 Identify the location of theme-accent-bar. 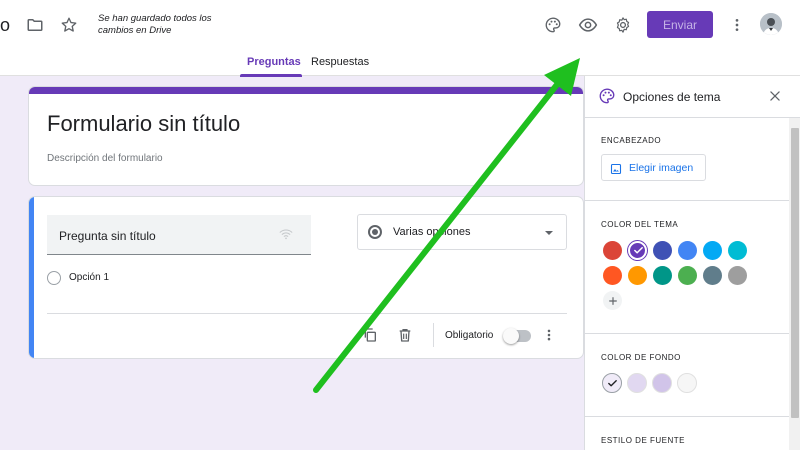
(306, 90).